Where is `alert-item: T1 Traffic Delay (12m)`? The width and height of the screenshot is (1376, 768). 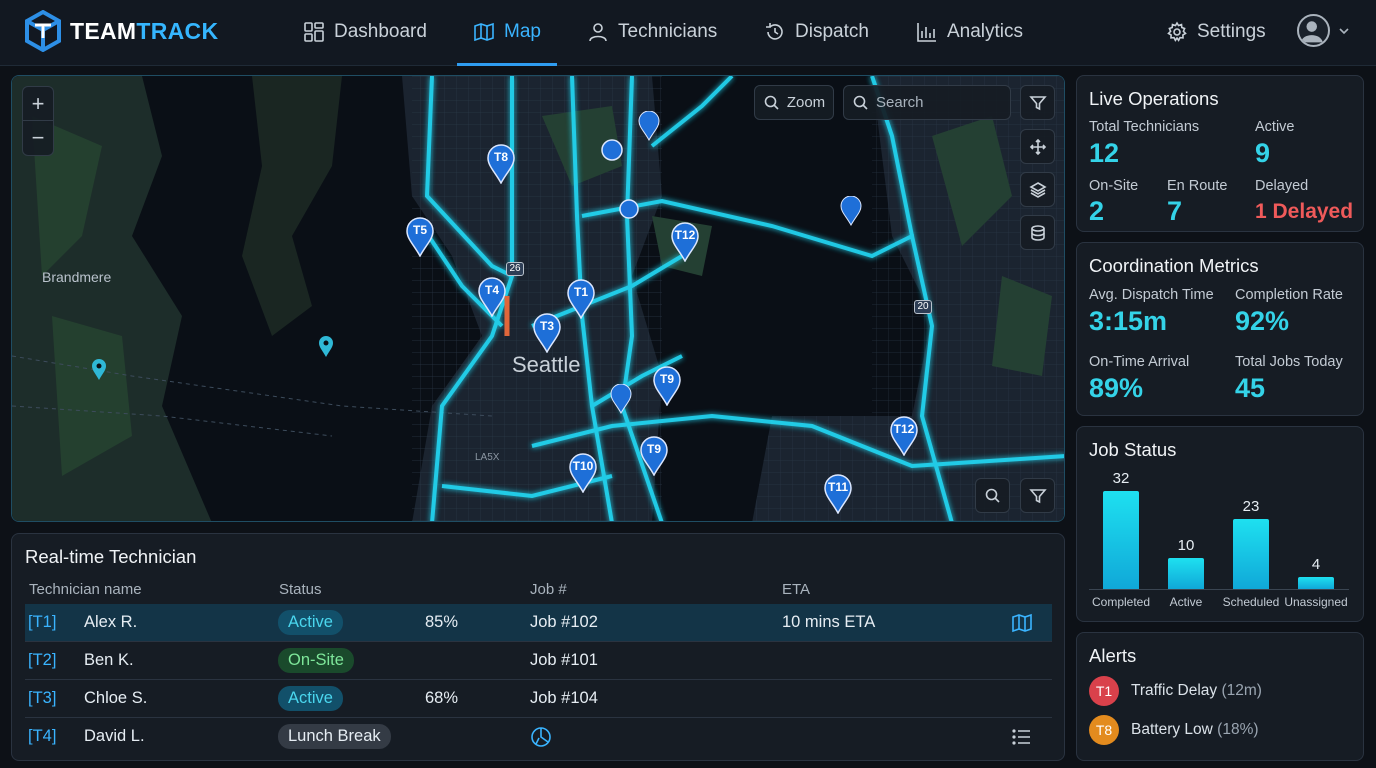
alert-item: T1 Traffic Delay (12m) is located at coordinates (1175, 691).